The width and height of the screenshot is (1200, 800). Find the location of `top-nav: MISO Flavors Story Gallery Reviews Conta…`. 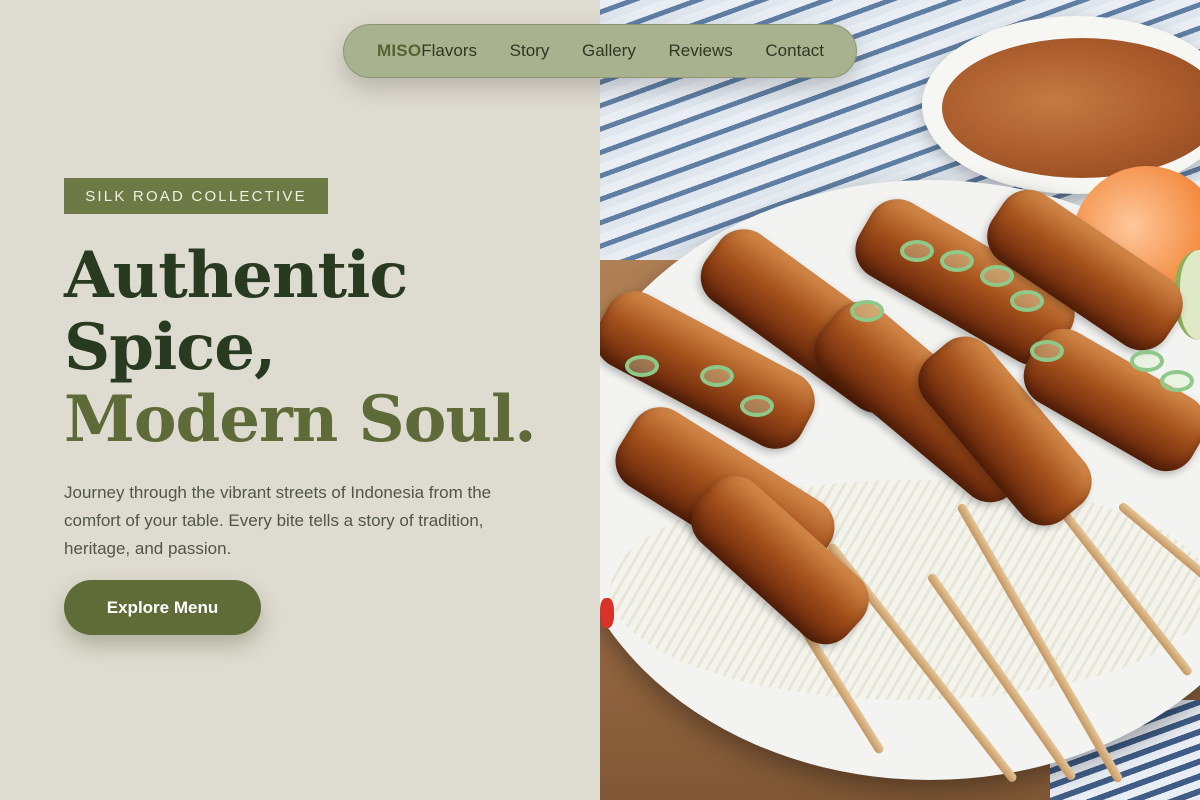

top-nav: MISO Flavors Story Gallery Reviews Conta… is located at coordinates (600, 51).